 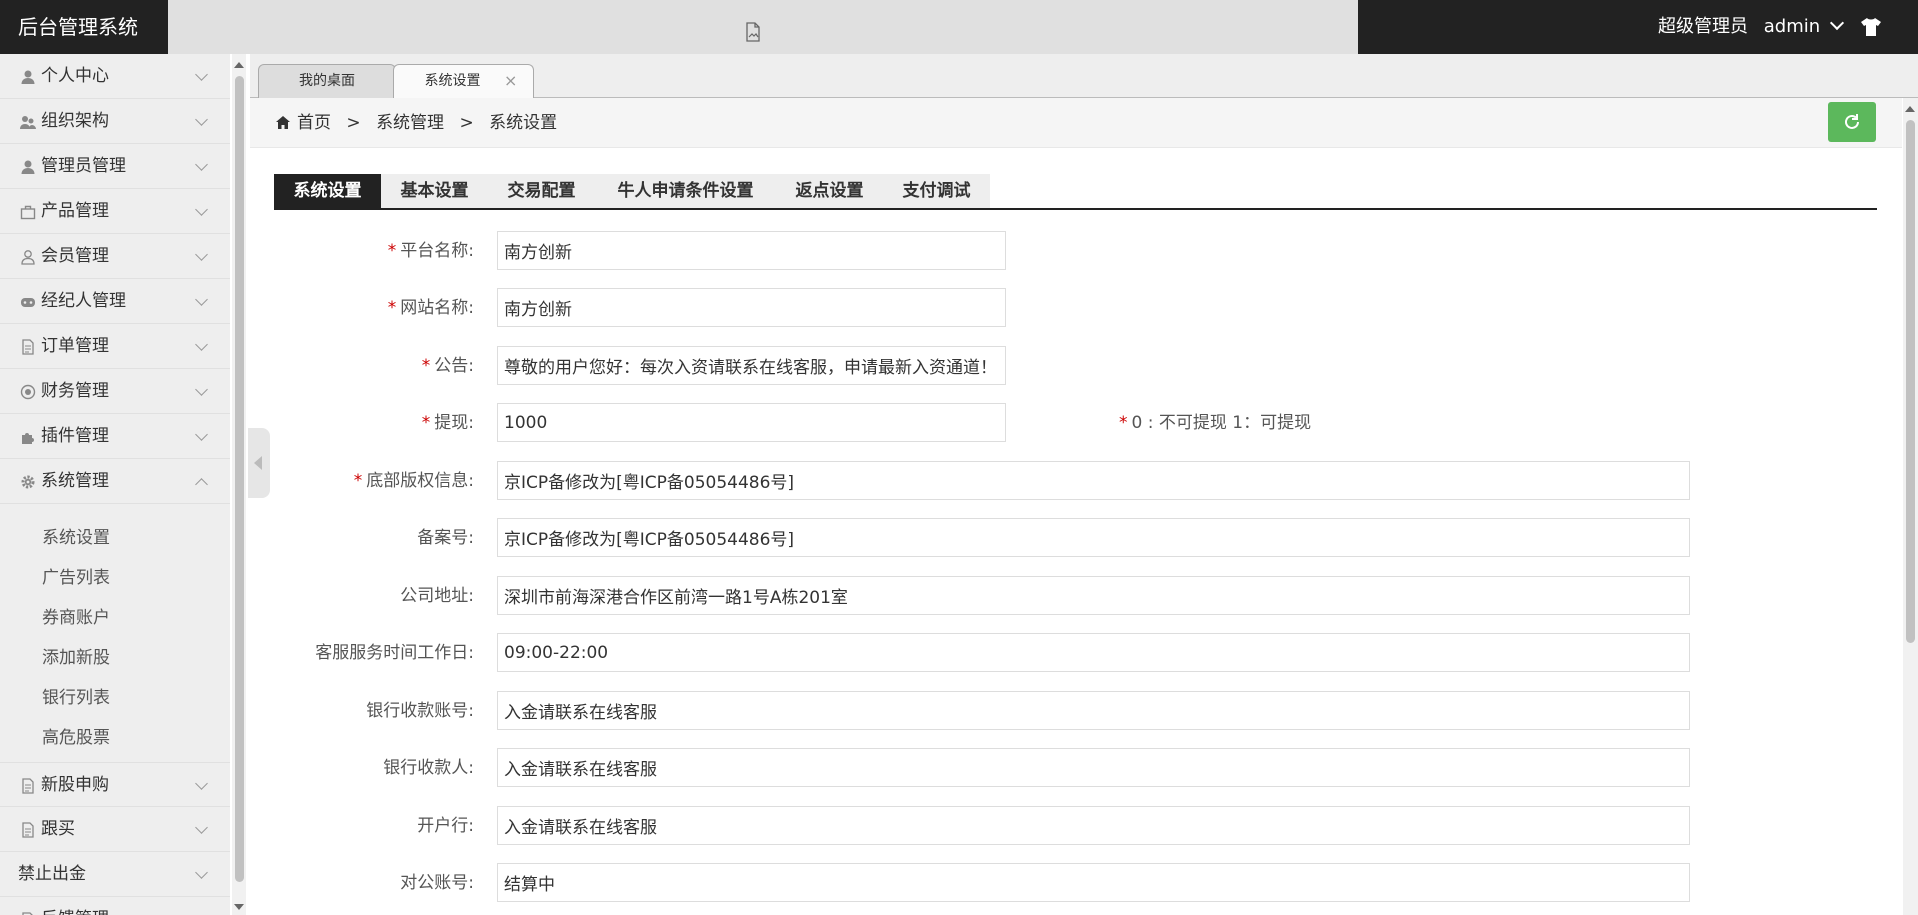 I want to click on sidebar-item-feedback-management: 反馈管理, so click(x=115, y=906).